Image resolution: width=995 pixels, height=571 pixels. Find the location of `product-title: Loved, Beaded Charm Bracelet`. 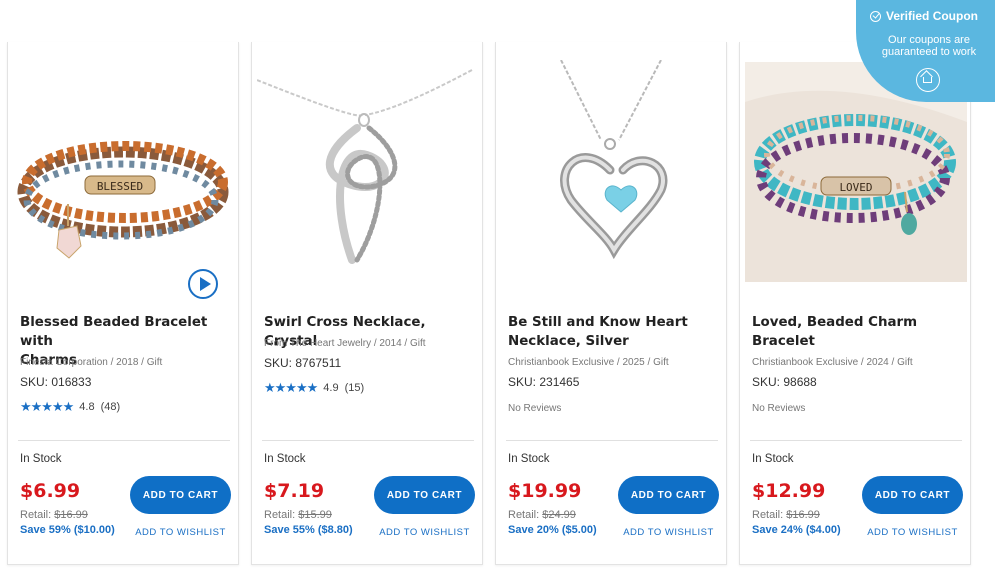

product-title: Loved, Beaded Charm Bracelet is located at coordinates (860, 332).